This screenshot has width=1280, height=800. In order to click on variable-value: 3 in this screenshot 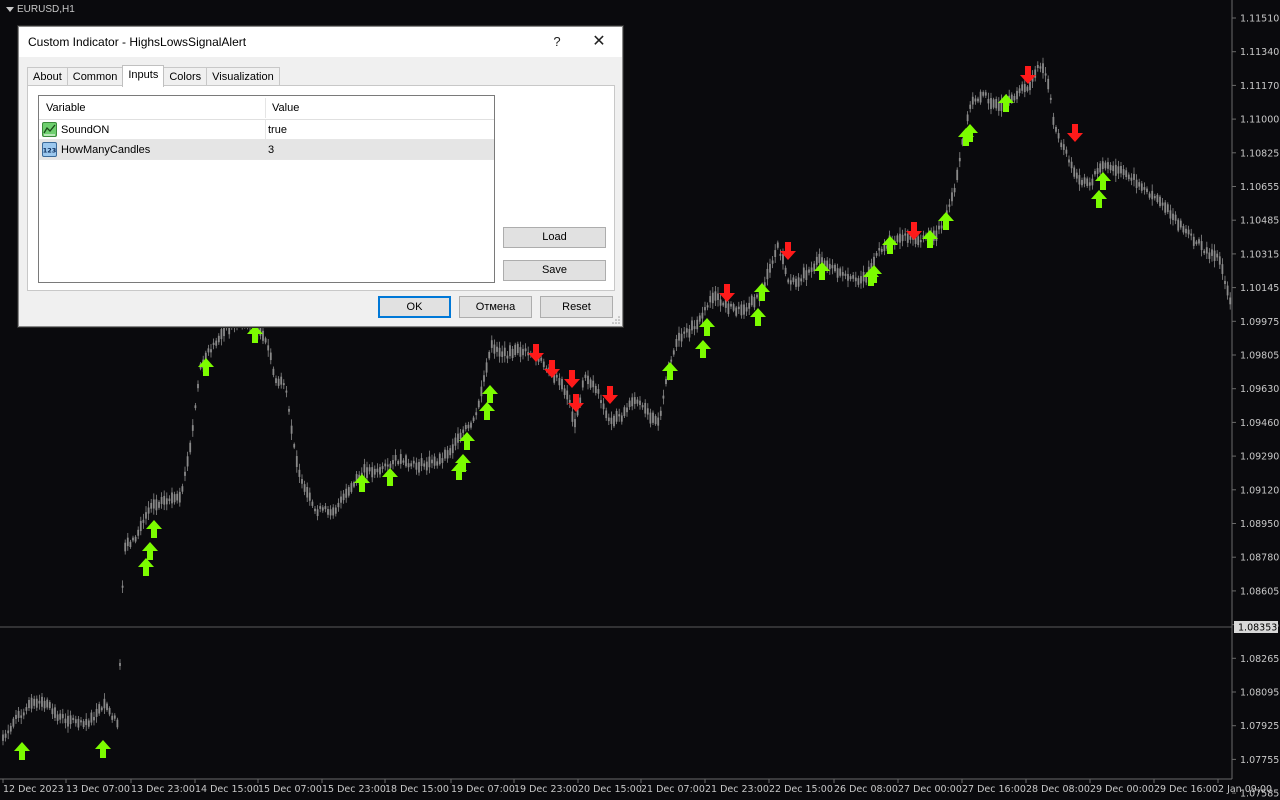, I will do `click(271, 150)`.